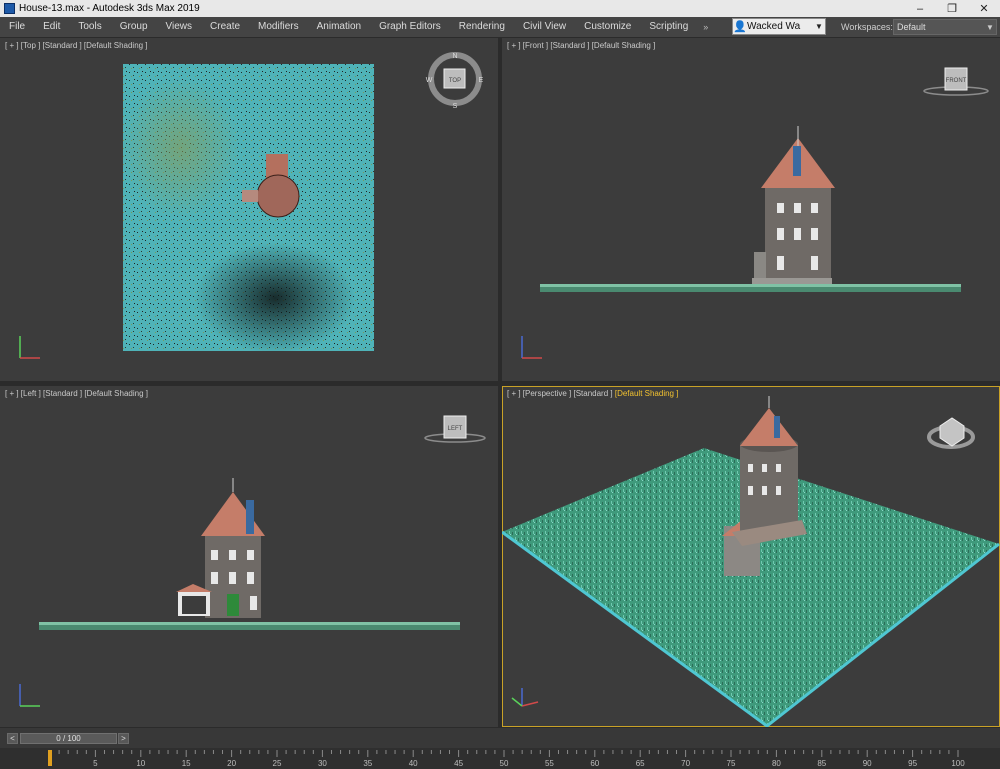  Describe the element at coordinates (277, 763) in the screenshot. I see `ruler-tick-label: 25` at that location.